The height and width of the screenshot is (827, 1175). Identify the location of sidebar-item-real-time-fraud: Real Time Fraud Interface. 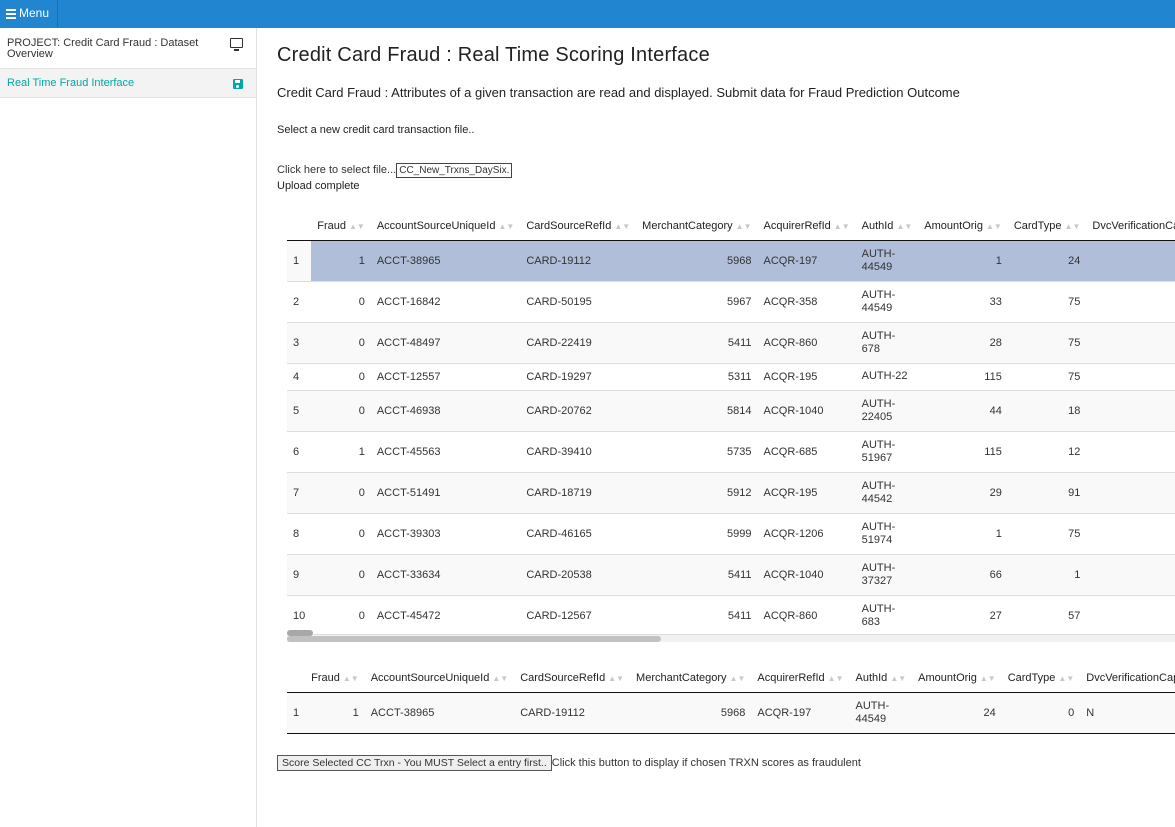
(128, 83).